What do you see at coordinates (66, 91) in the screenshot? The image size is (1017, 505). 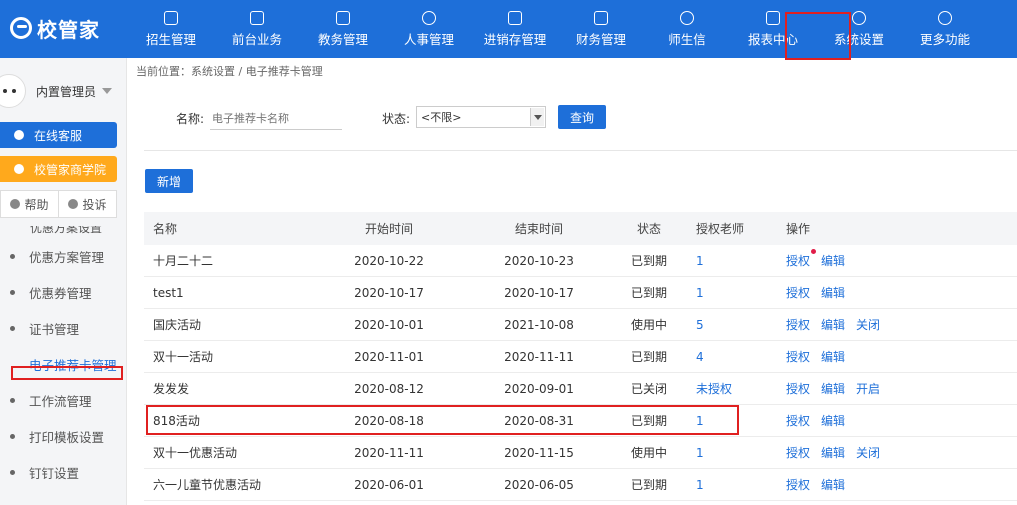 I see `username: 内置管理员` at bounding box center [66, 91].